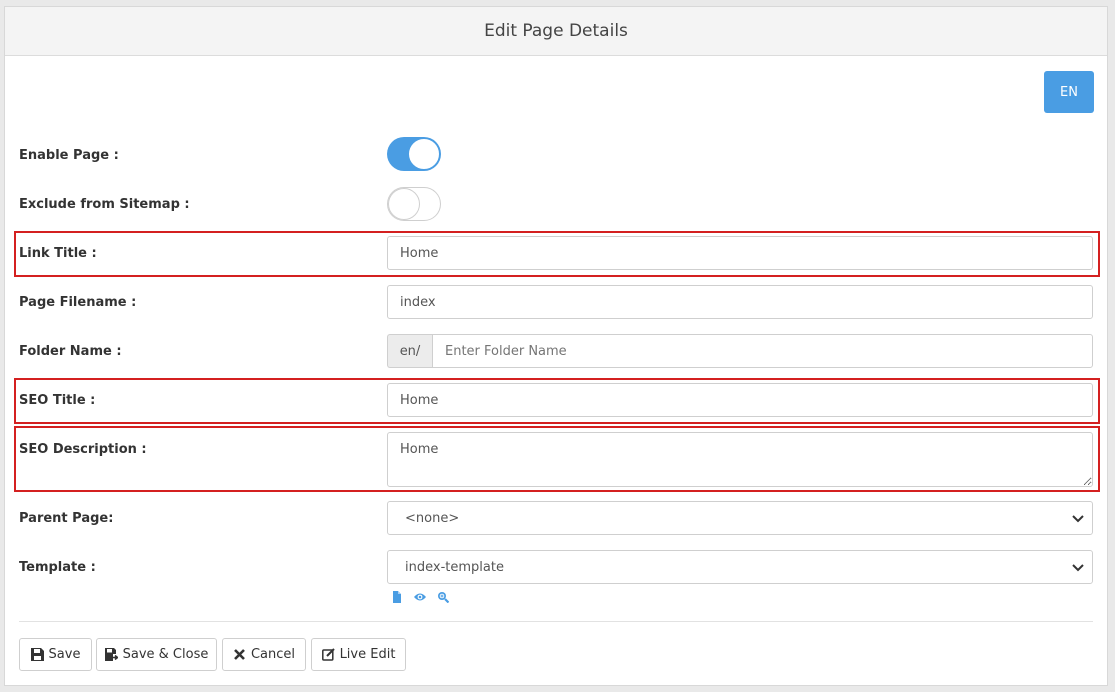  What do you see at coordinates (740, 567) in the screenshot?
I see `template-select: index-template` at bounding box center [740, 567].